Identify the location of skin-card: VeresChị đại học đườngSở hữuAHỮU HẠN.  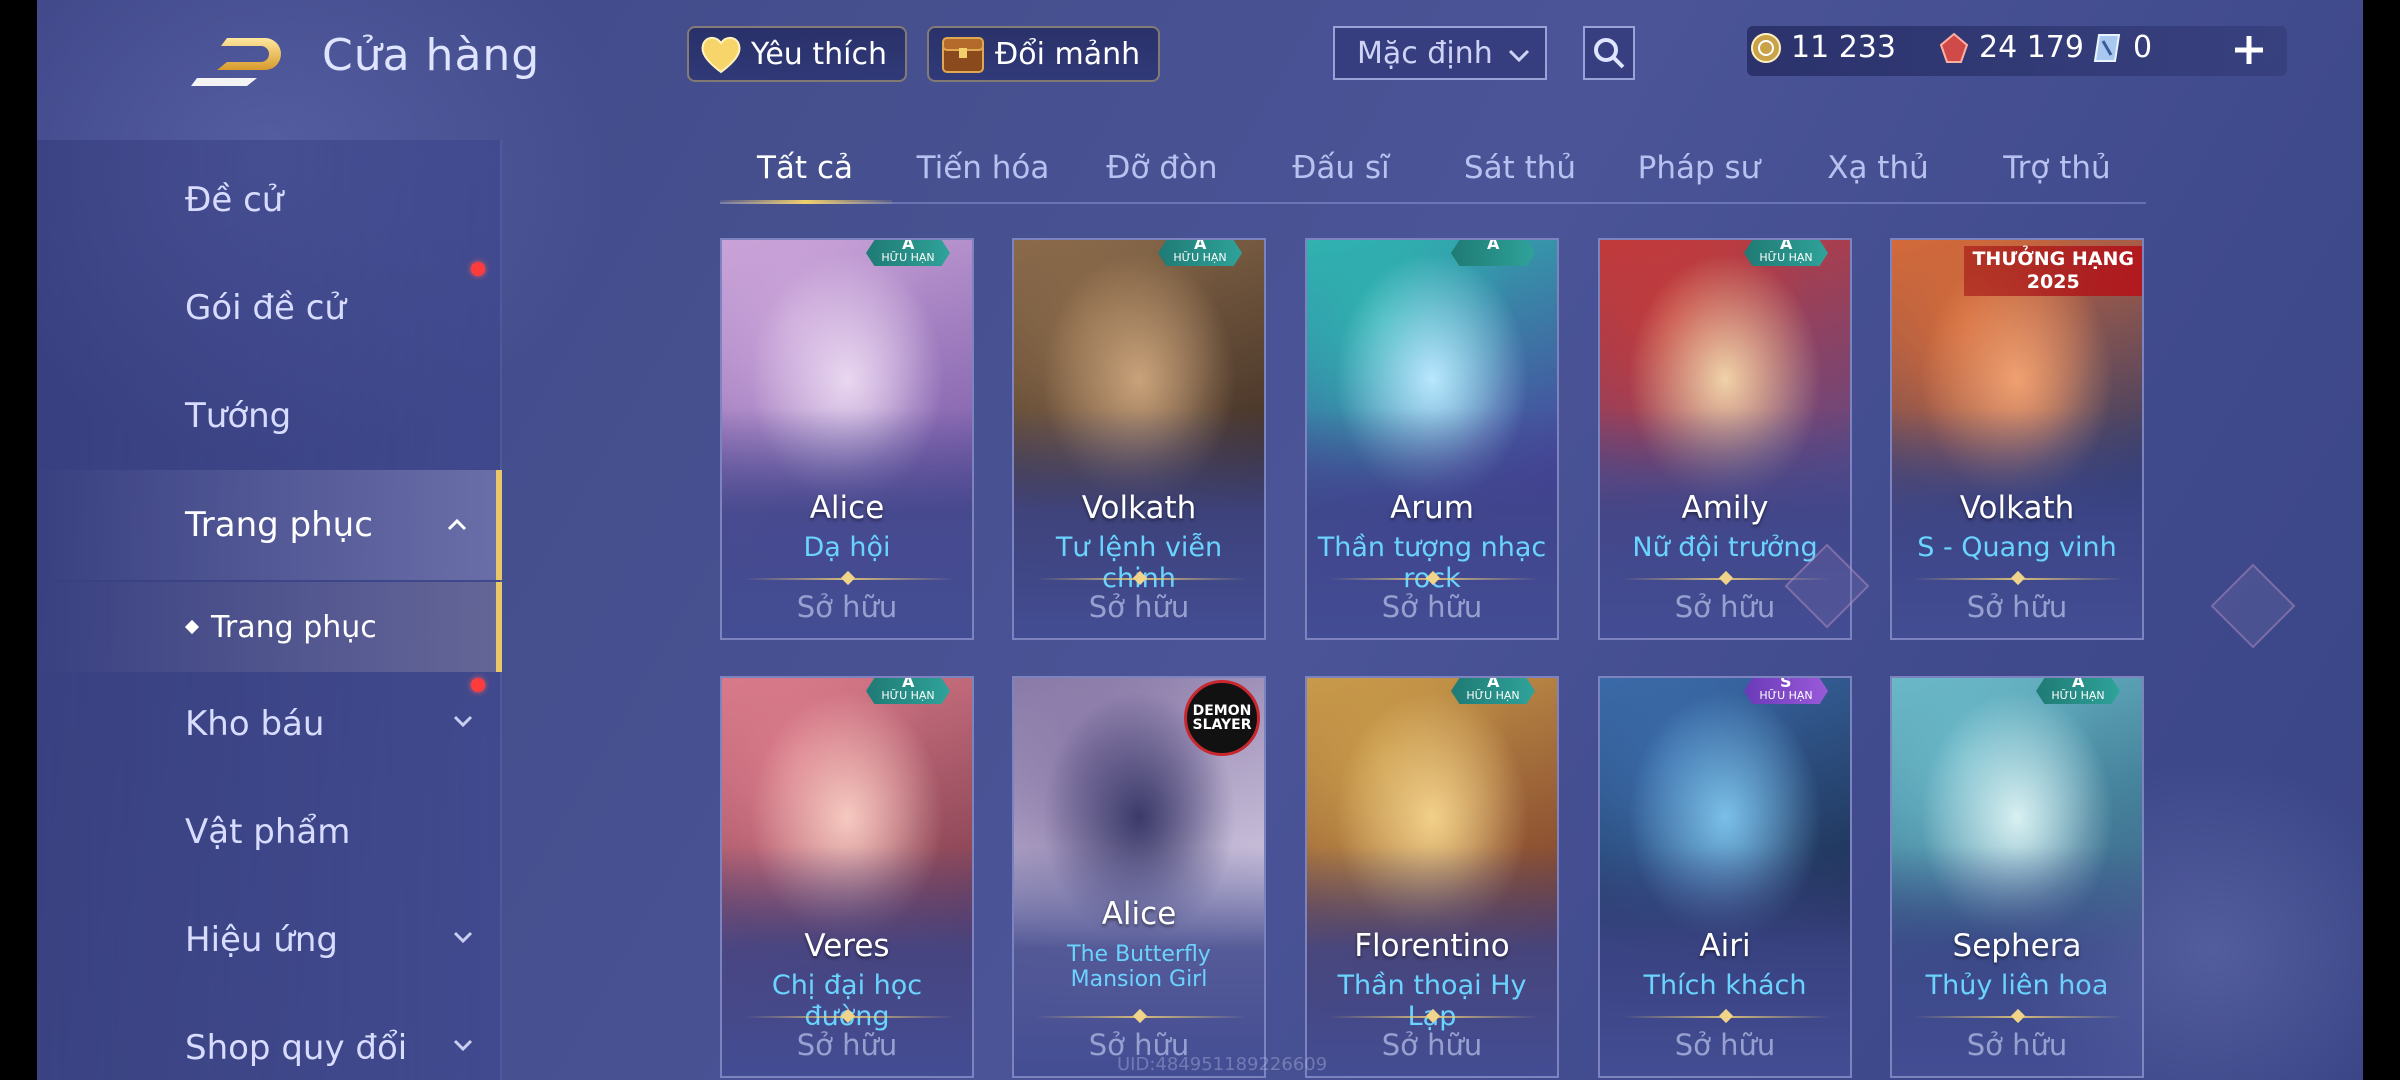
(847, 877).